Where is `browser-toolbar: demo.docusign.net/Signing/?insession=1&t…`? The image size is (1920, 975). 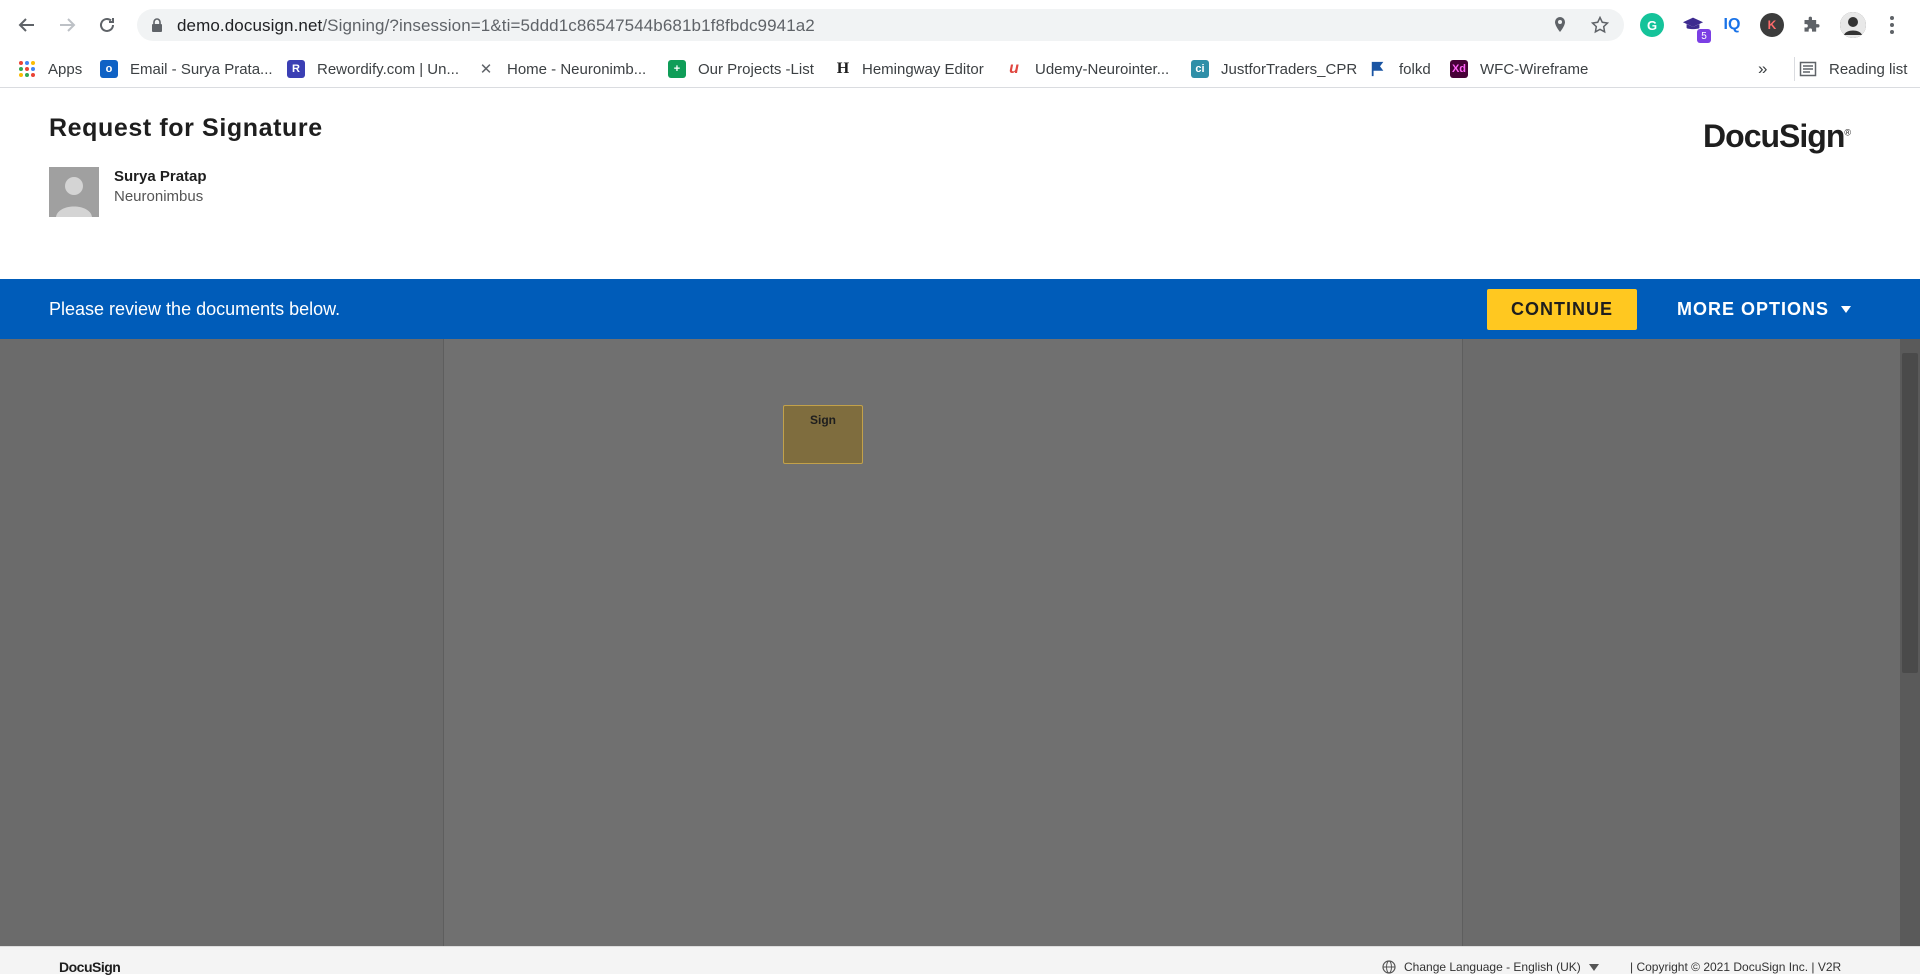
browser-toolbar: demo.docusign.net/Signing/?insession=1&t… is located at coordinates (960, 25).